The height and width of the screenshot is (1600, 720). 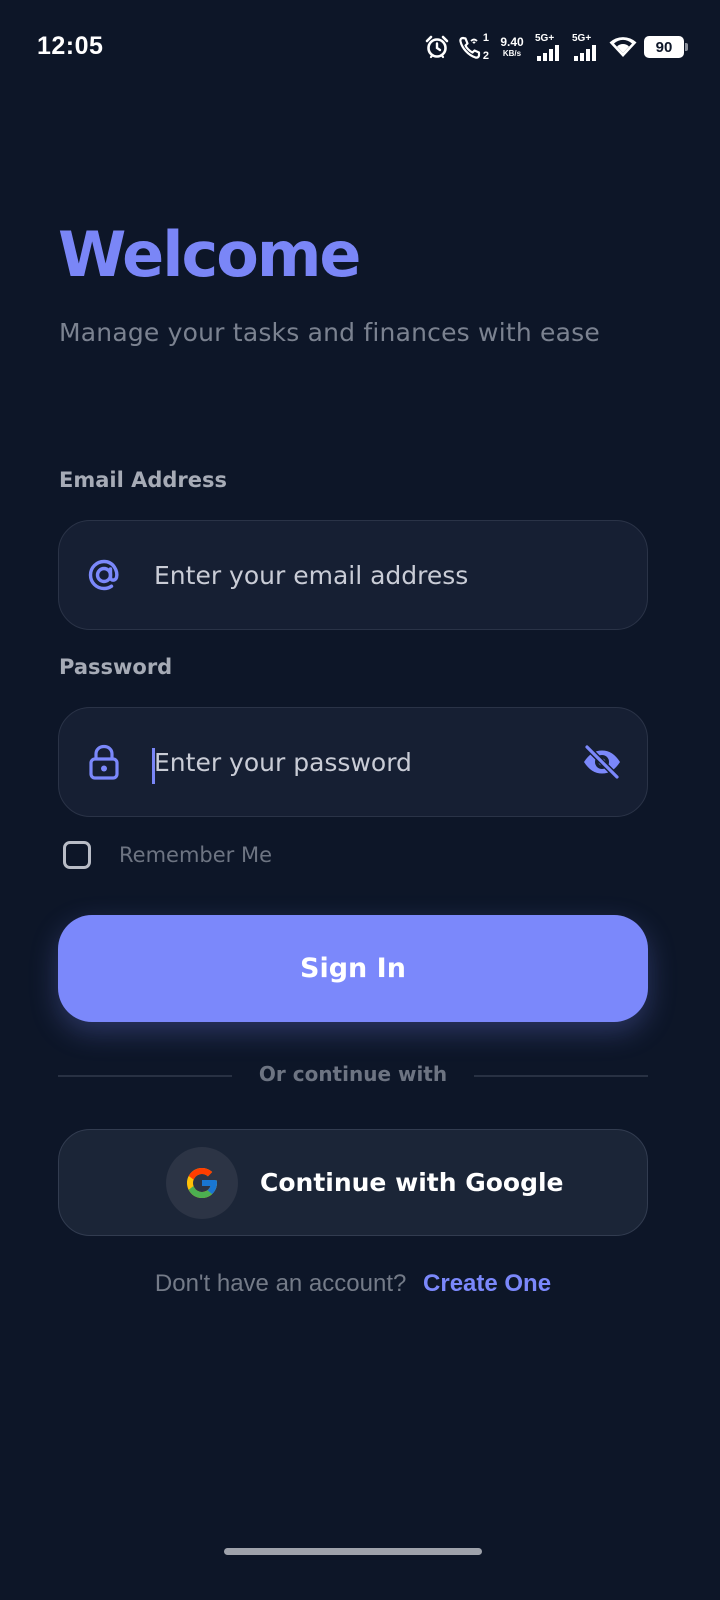 I want to click on email-field, so click(x=353, y=575).